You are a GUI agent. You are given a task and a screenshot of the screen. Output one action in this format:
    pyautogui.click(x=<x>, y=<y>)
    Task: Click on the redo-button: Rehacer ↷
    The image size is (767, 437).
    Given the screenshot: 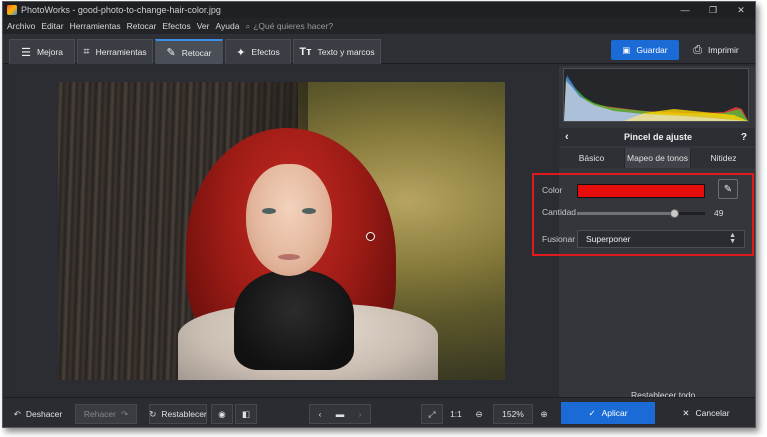 What is the action you would take?
    pyautogui.click(x=106, y=414)
    